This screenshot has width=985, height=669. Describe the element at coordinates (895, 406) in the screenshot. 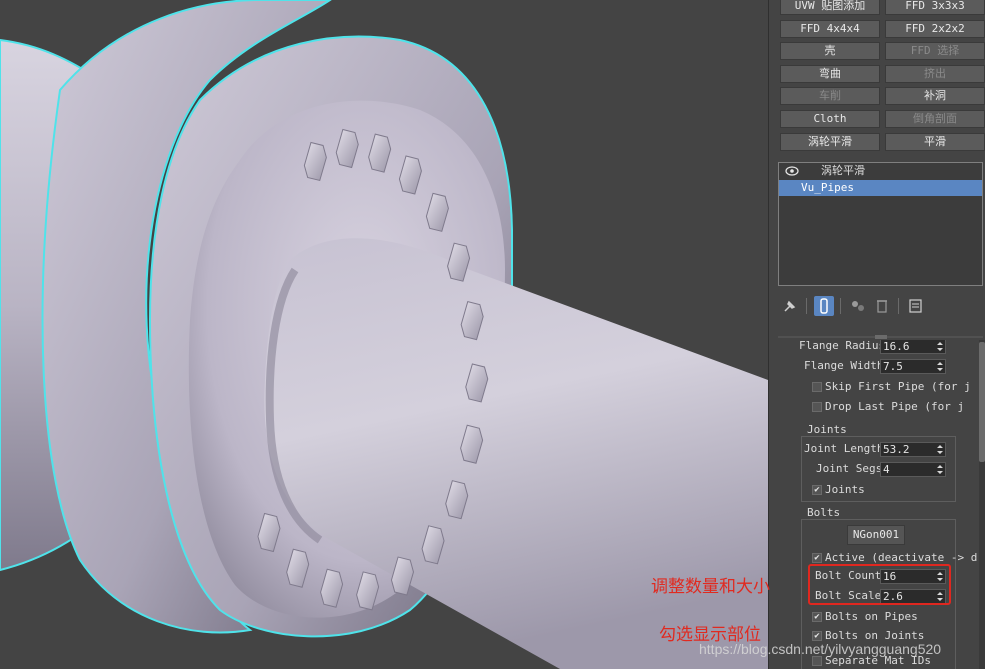

I see `drop-last-pipe-label: Drop Last Pipe (for j` at that location.